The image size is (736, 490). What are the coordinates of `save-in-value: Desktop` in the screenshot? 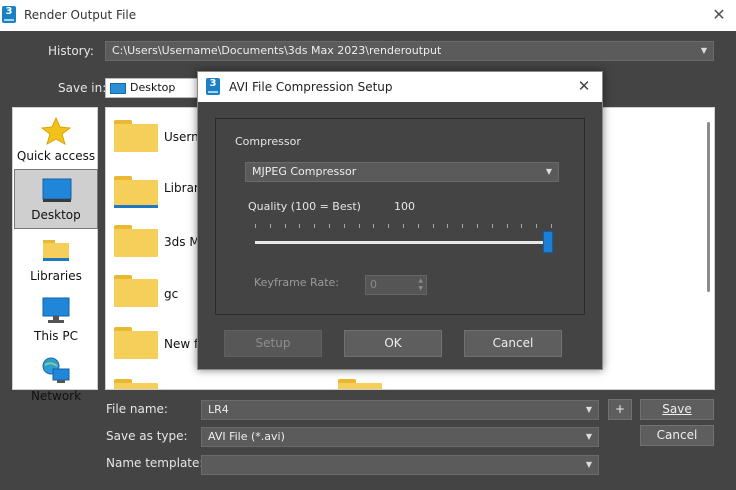 It's located at (153, 87).